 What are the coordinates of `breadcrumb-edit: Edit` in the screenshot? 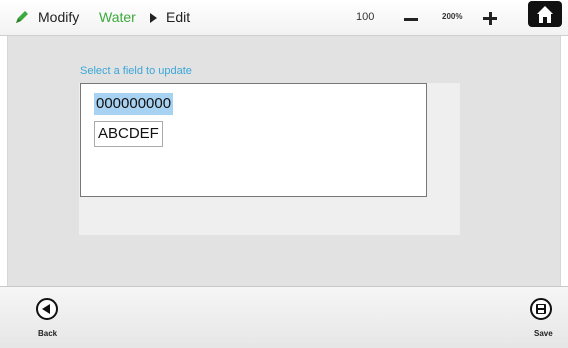 It's located at (178, 17).